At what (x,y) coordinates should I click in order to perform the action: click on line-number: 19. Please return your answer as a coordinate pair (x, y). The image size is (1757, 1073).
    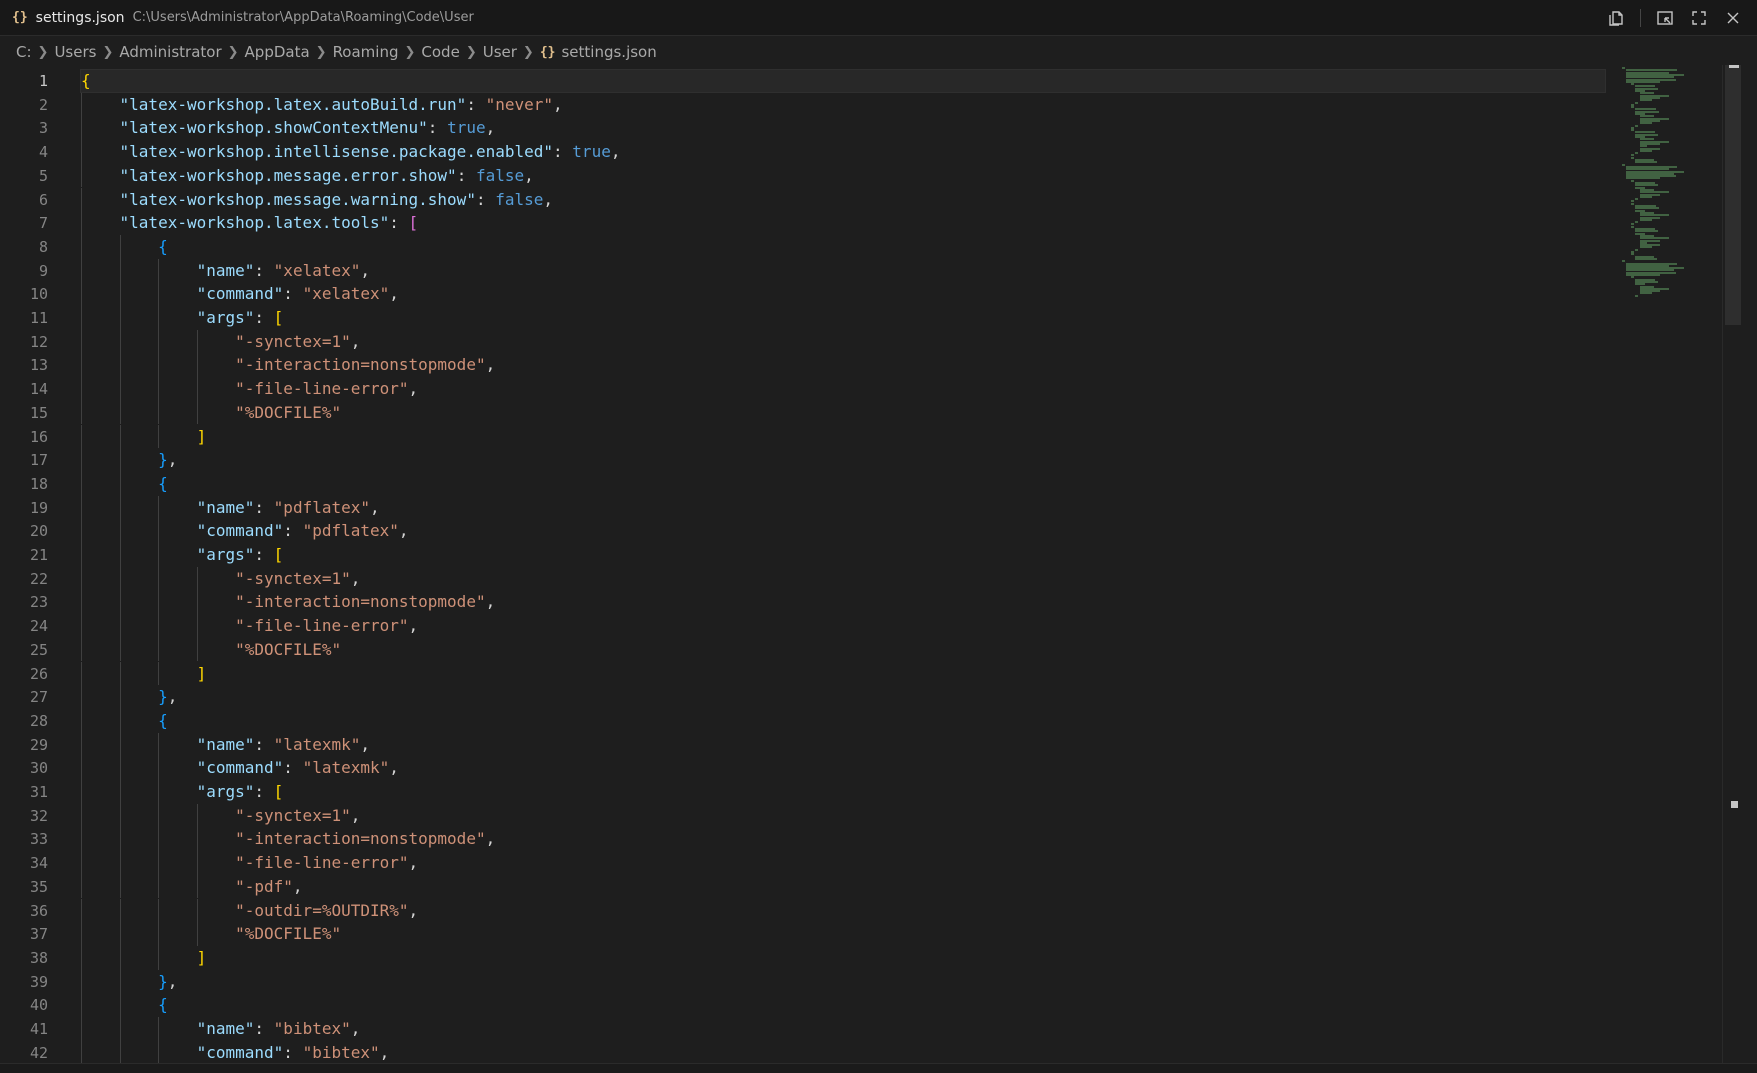
    Looking at the image, I should click on (24, 508).